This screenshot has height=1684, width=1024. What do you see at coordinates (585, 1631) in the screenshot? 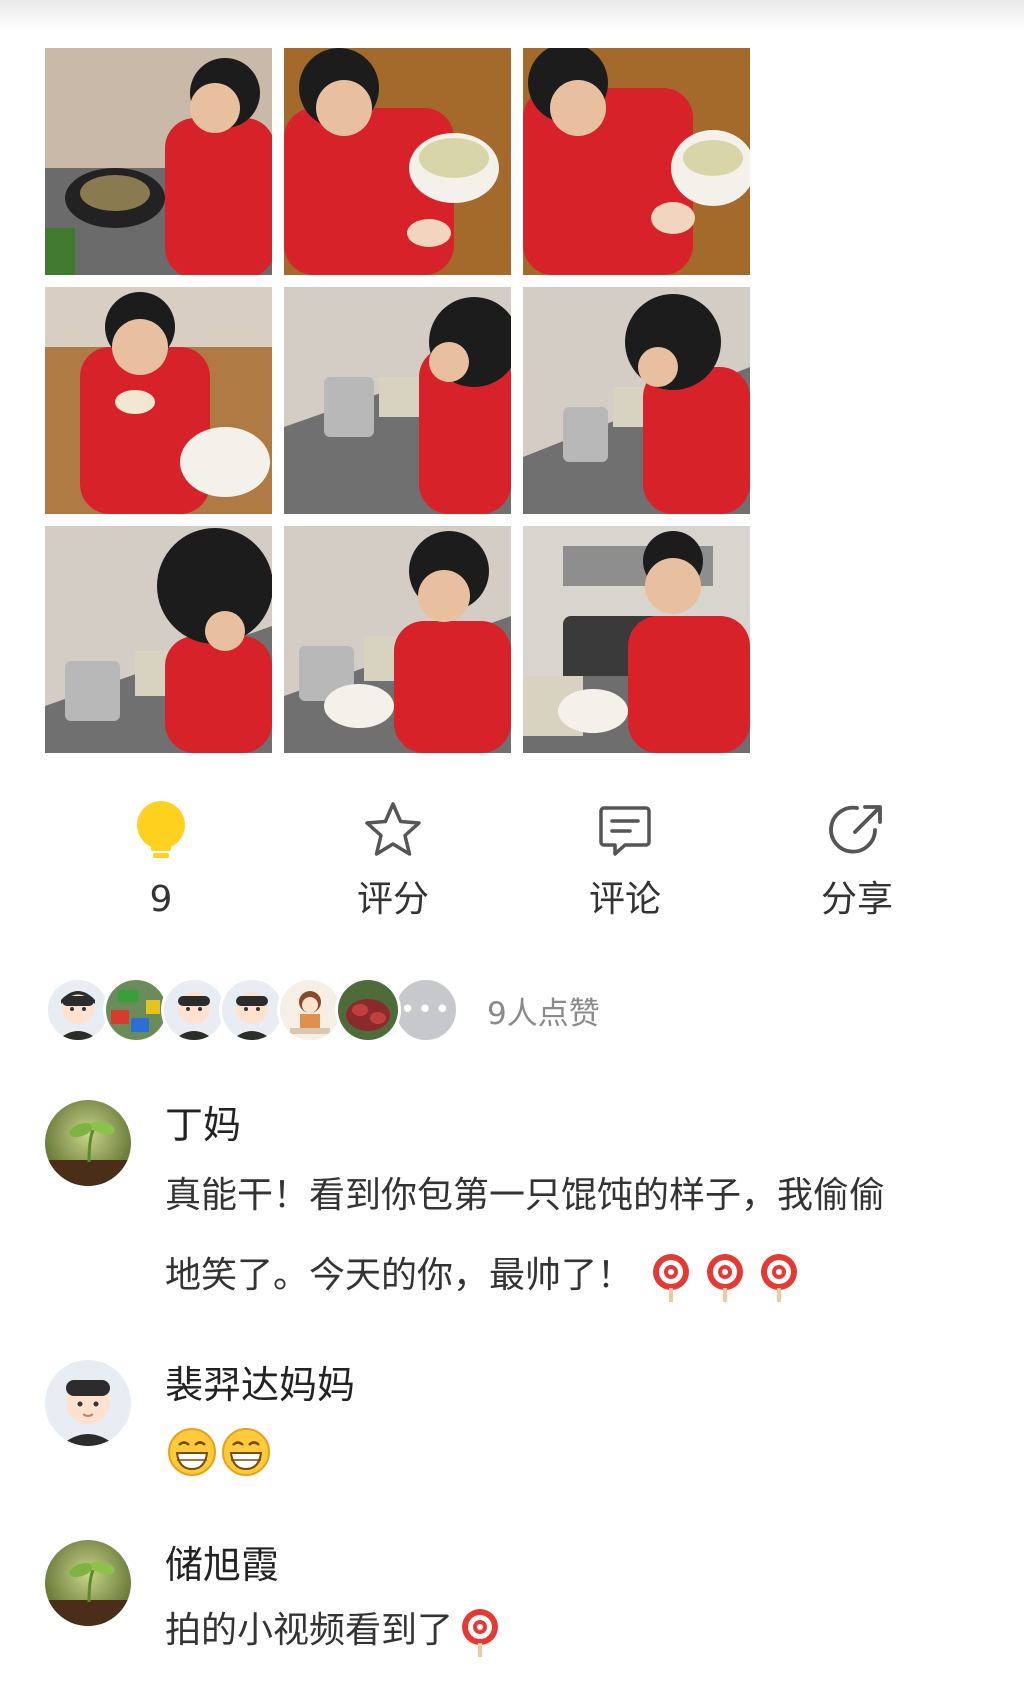
I see `comment-text: 拍的小视频看到了` at bounding box center [585, 1631].